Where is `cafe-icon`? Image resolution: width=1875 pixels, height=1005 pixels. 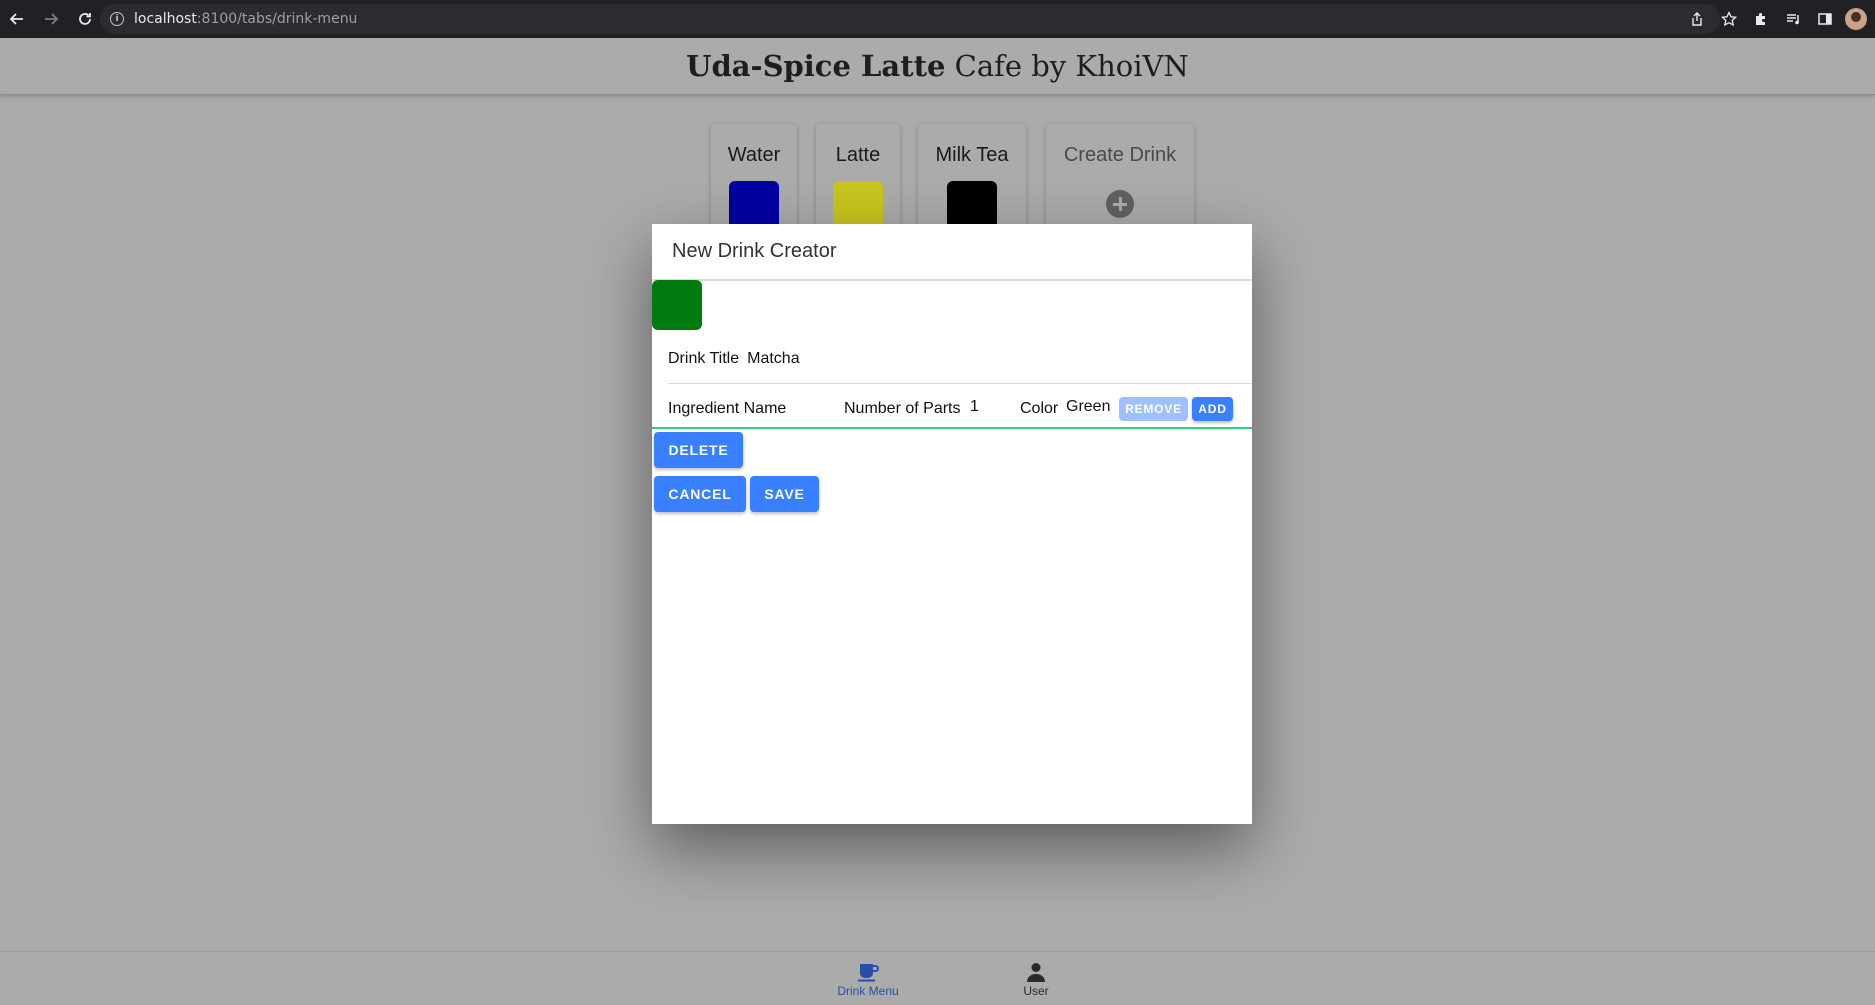
cafe-icon is located at coordinates (868, 973).